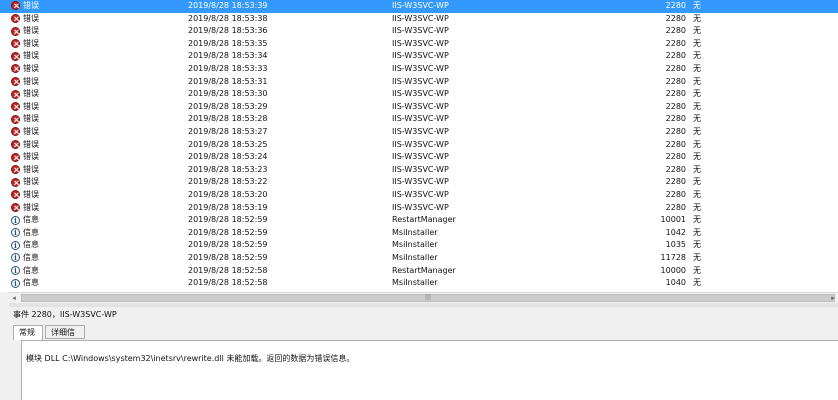 The image size is (838, 400). I want to click on event-id: 1042, so click(675, 232).